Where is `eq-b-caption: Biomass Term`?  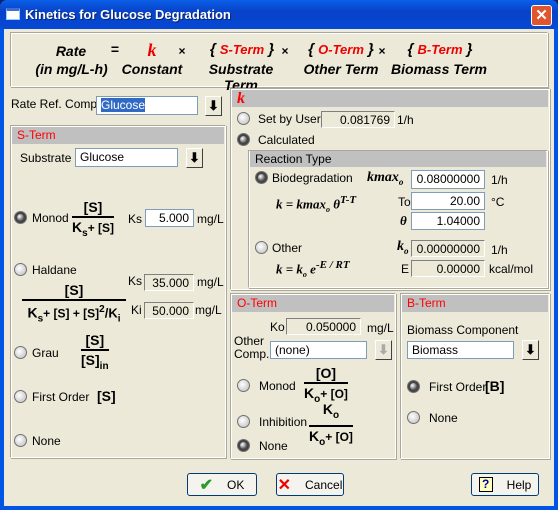 eq-b-caption: Biomass Term is located at coordinates (439, 69).